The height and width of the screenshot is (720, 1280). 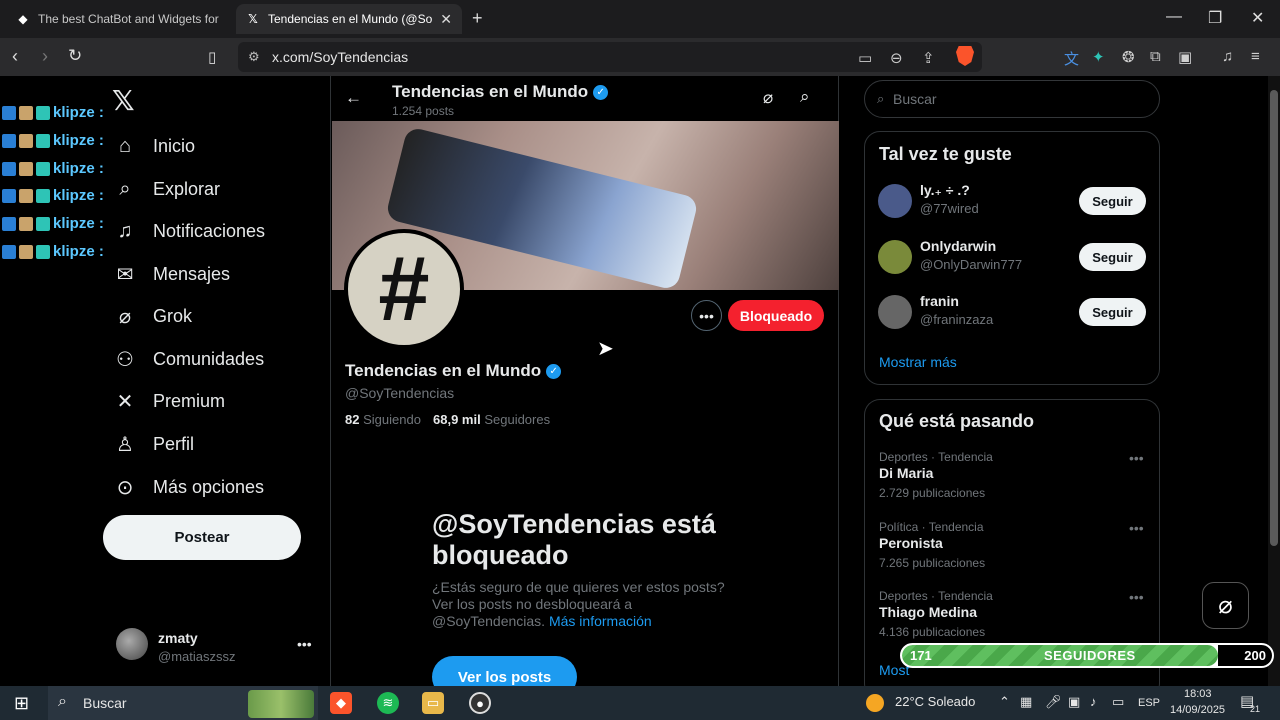 I want to click on network-icon: ▭, so click(x=1118, y=702).